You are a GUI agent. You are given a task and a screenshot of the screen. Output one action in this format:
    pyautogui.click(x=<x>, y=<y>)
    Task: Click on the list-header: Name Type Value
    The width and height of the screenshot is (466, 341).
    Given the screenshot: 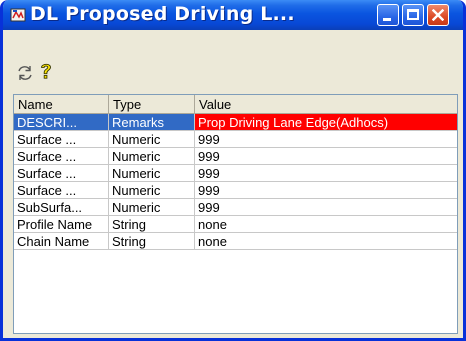 What is the action you would take?
    pyautogui.click(x=235, y=104)
    